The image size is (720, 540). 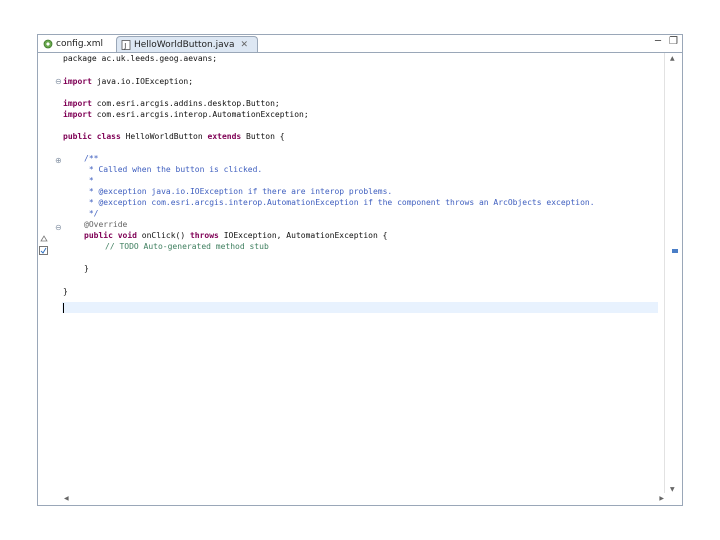 I want to click on scroll-right-arrow-icon: ▶, so click(x=661, y=498).